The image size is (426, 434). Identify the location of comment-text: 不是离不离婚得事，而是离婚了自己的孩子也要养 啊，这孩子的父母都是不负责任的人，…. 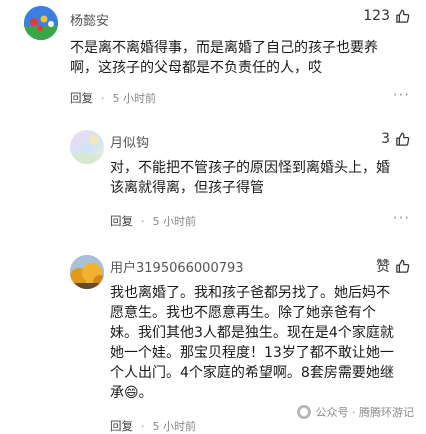
(224, 58).